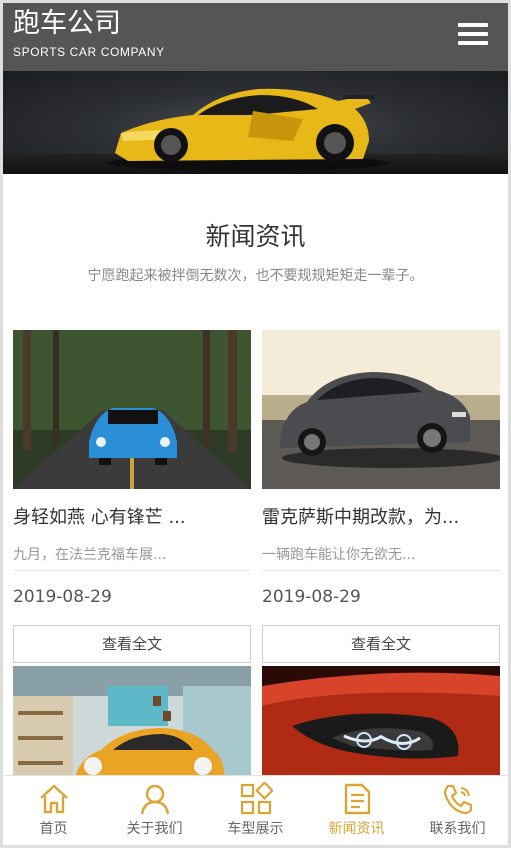 The width and height of the screenshot is (511, 848). I want to click on nav-item-contact: 联系我们, so click(457, 810).